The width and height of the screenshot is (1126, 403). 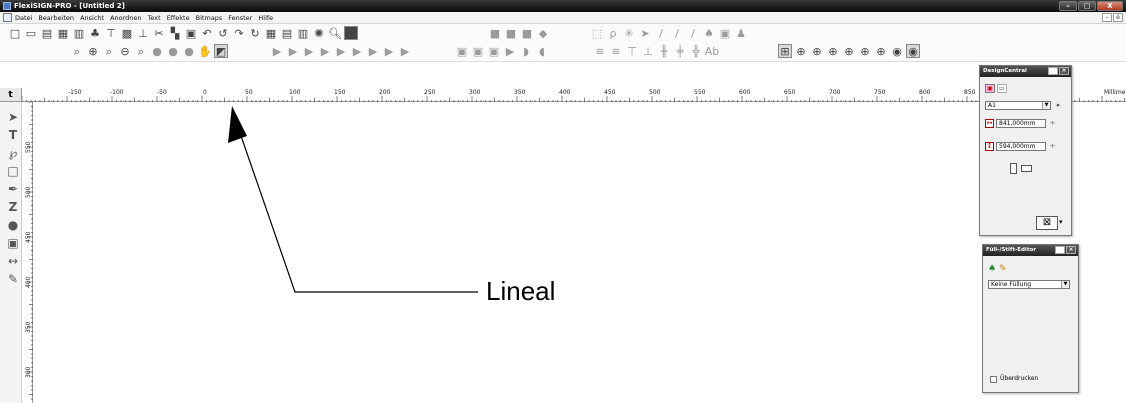 What do you see at coordinates (600, 51) in the screenshot?
I see `align-left-icon: ≡` at bounding box center [600, 51].